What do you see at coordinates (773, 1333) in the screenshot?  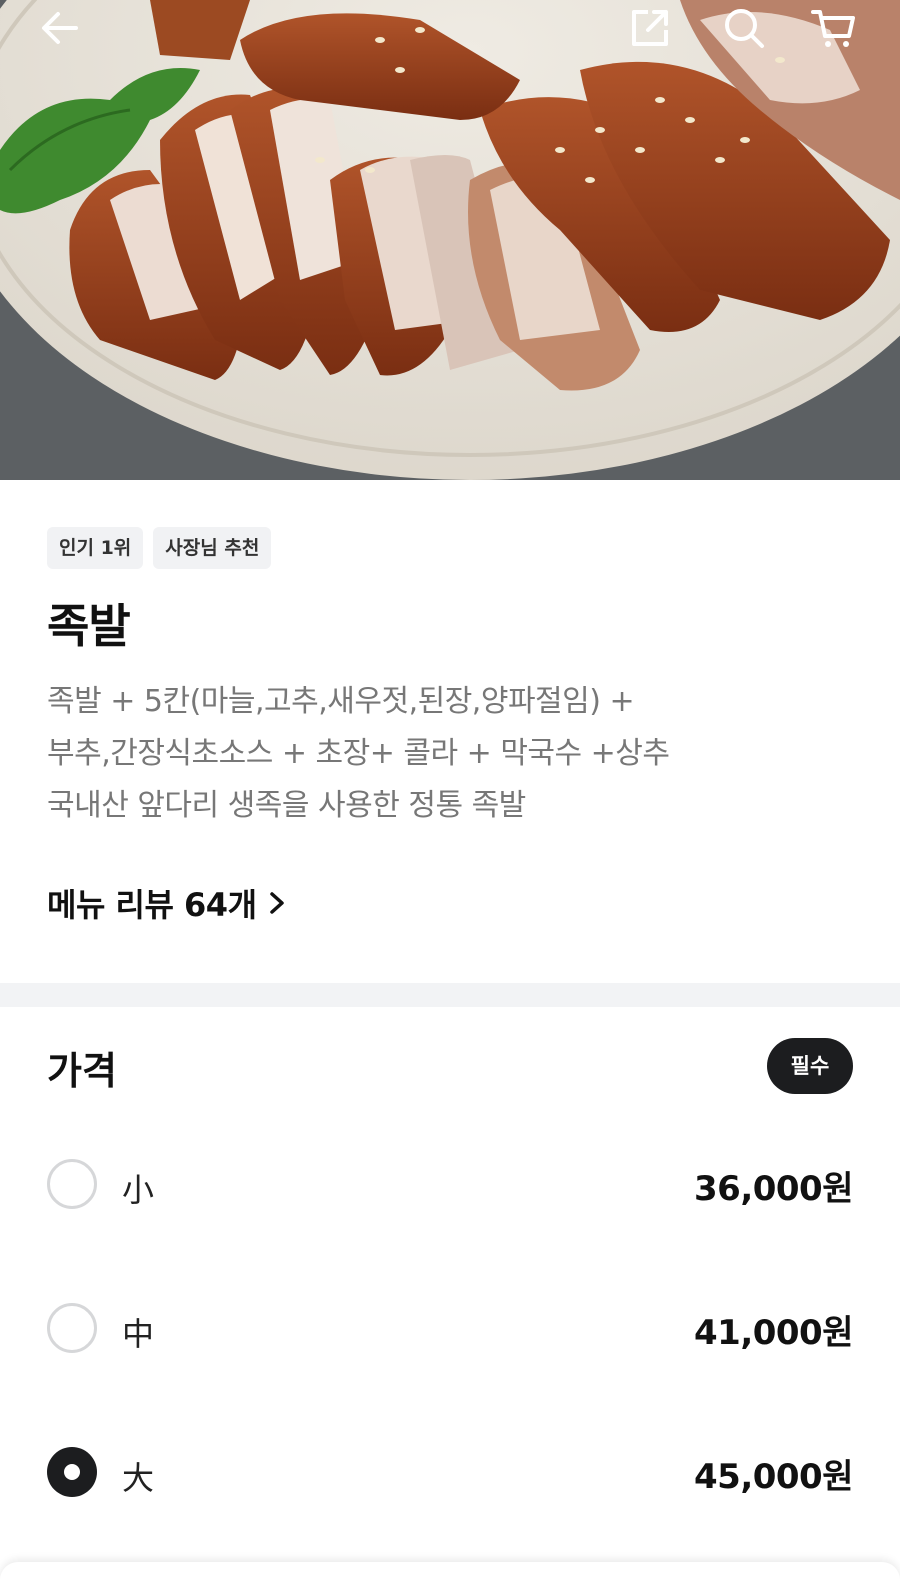 I see `option-price: 41,000원` at bounding box center [773, 1333].